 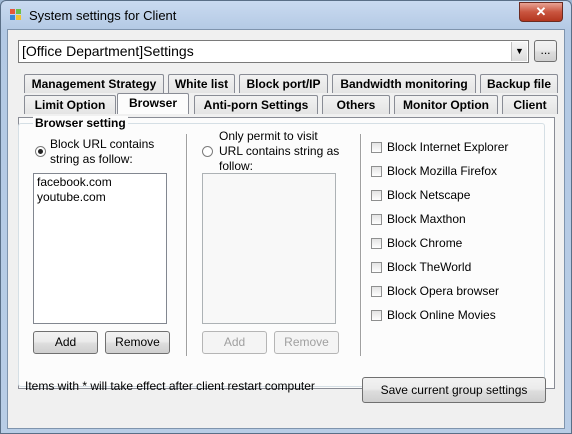 I want to click on tab-block-port-ip: Block port/IP, so click(x=283, y=83).